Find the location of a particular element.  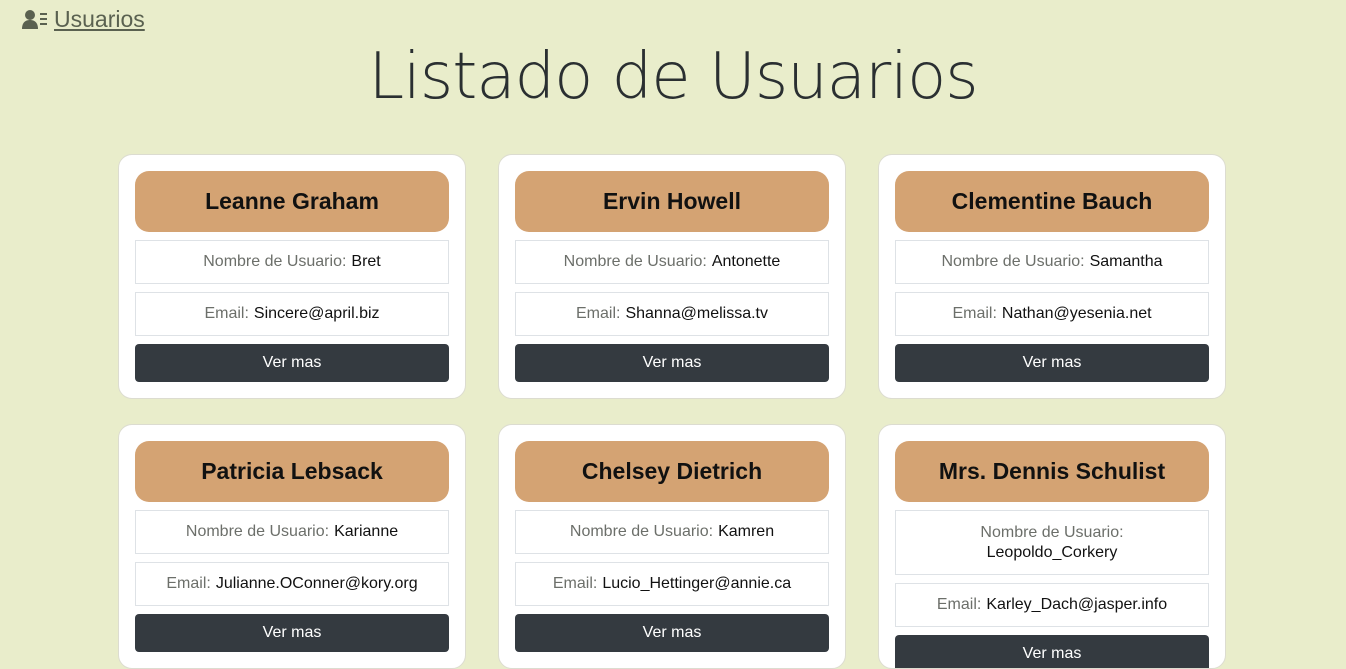

user-name: Ervin Howell is located at coordinates (672, 201).